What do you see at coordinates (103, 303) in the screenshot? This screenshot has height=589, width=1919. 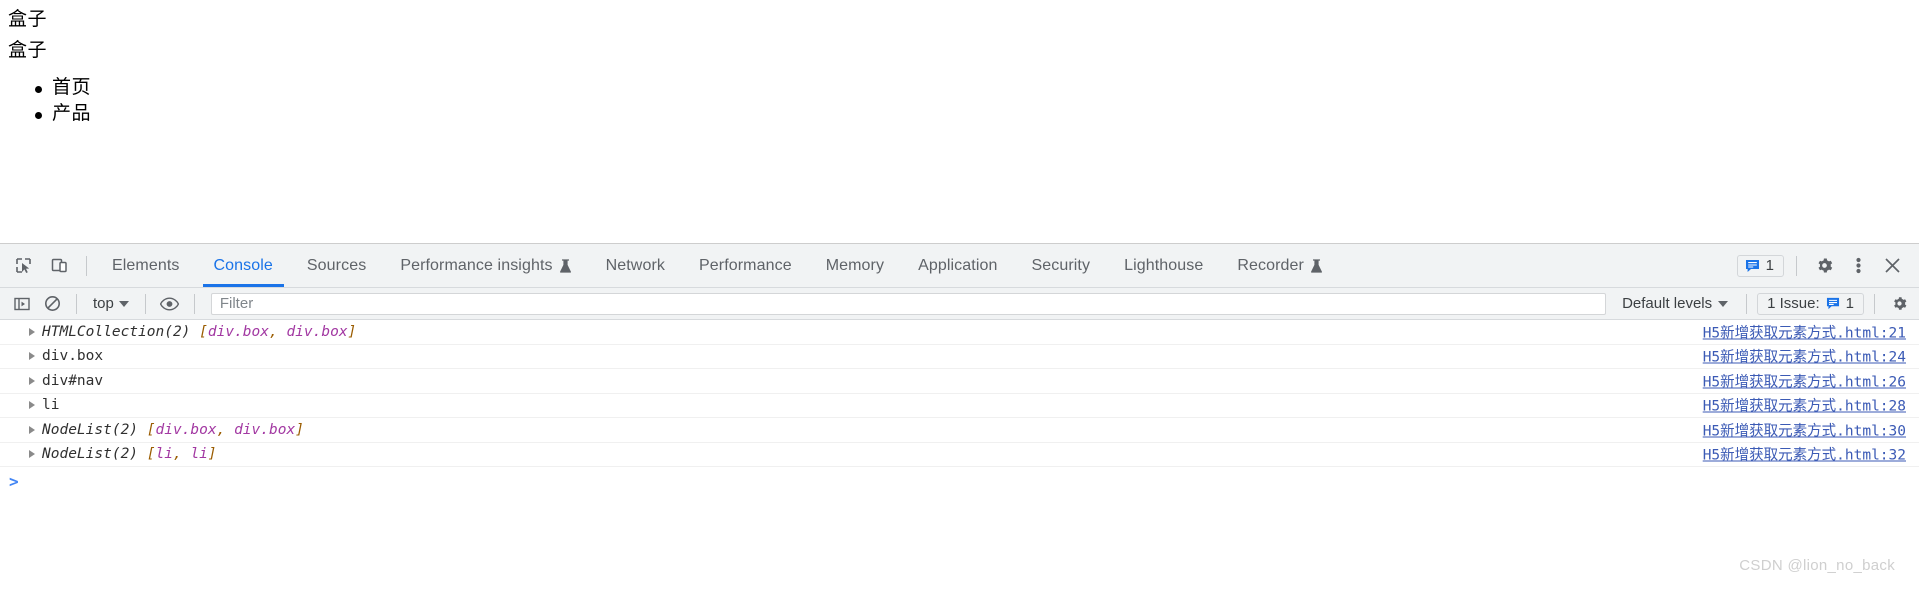 I see `execution-context-label: top` at bounding box center [103, 303].